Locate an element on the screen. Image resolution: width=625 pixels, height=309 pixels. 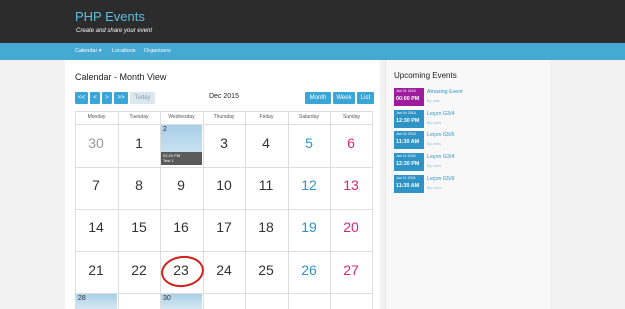
upcoming-event-item: Jan 11 2016 11:30 AM Leçon G5/6 By chris is located at coordinates (464, 184).